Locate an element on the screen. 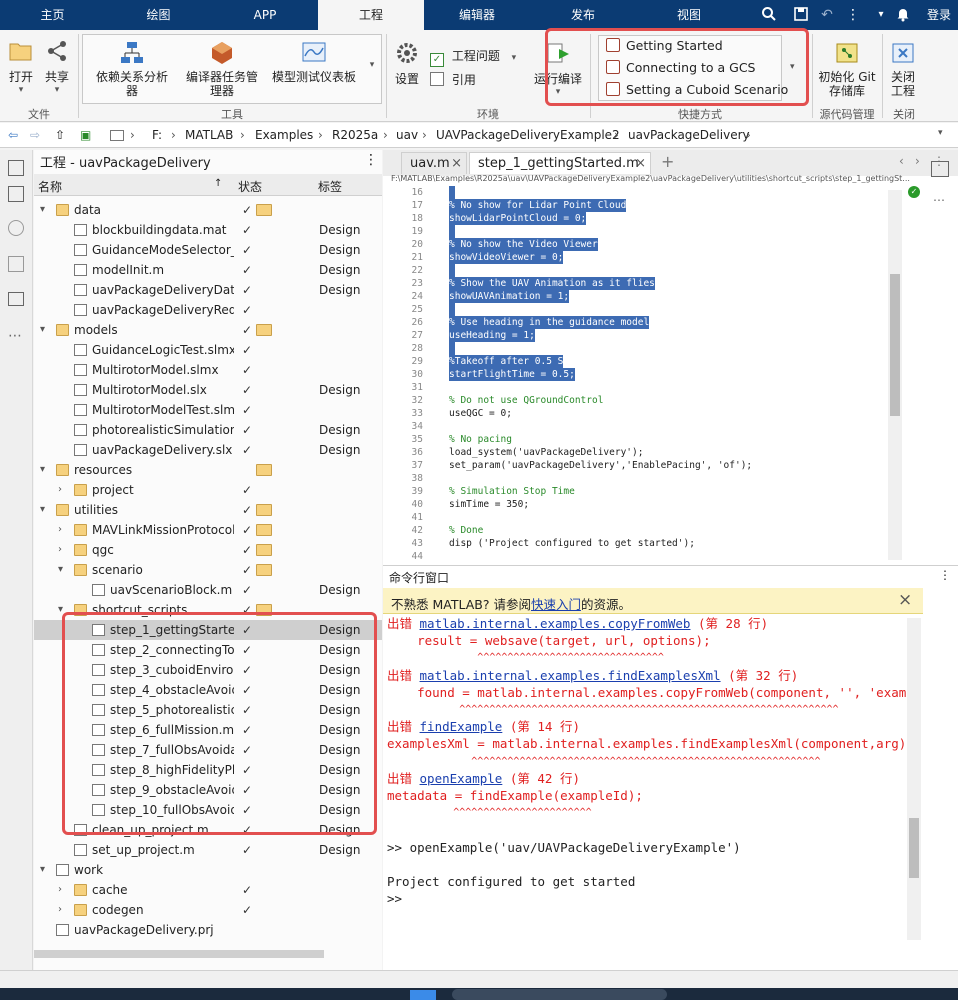 This screenshot has width=958, height=1000. quick-start-link: 快速入门 is located at coordinates (556, 604).